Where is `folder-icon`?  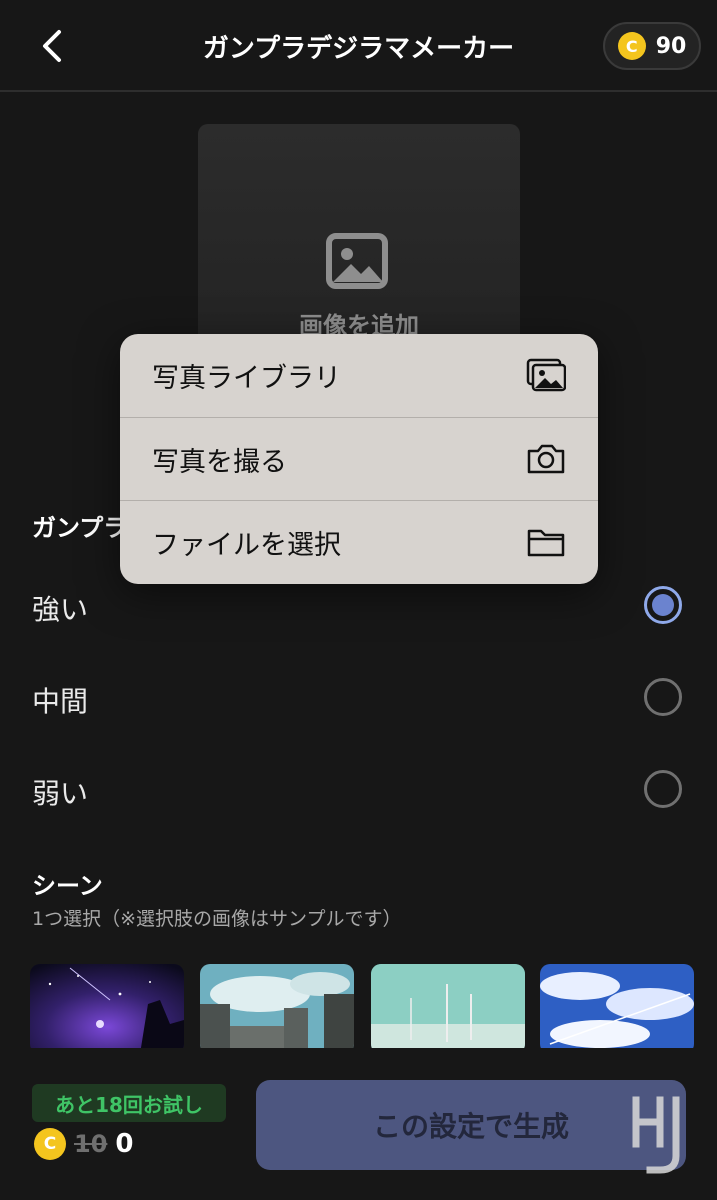
folder-icon is located at coordinates (546, 543).